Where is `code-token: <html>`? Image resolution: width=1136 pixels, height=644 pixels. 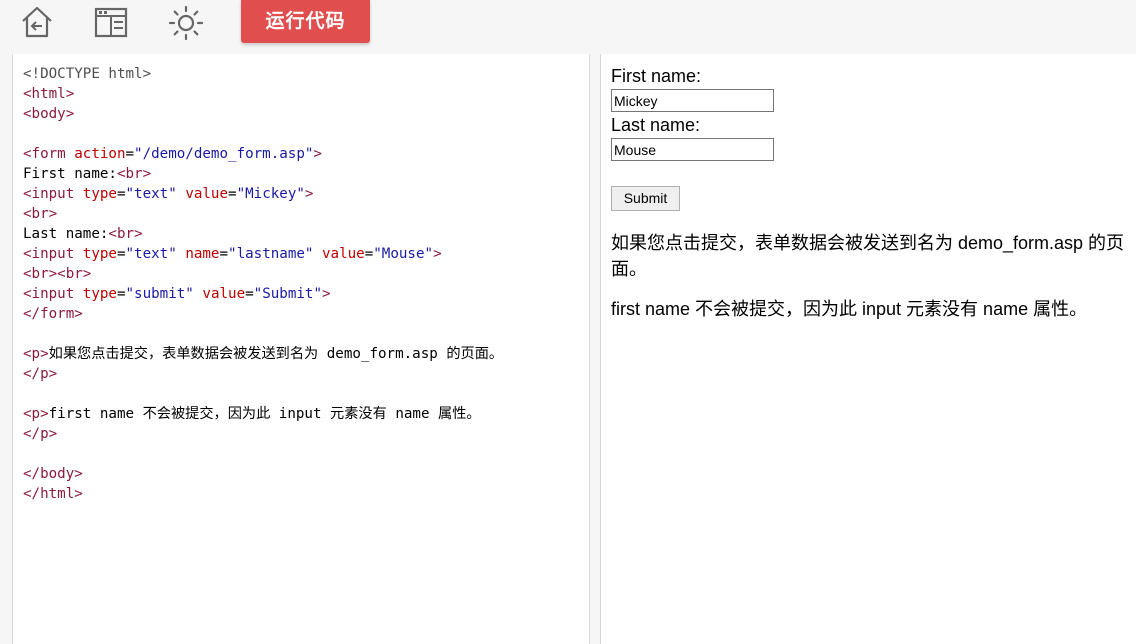
code-token: <html> is located at coordinates (49, 94).